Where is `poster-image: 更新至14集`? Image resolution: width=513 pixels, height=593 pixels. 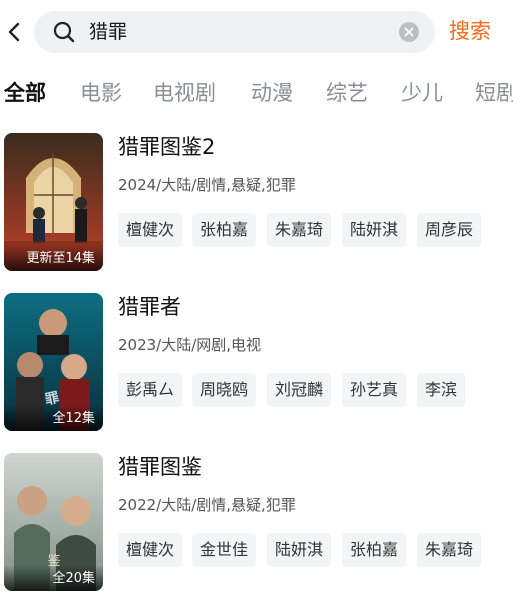 poster-image: 更新至14集 is located at coordinates (53, 202).